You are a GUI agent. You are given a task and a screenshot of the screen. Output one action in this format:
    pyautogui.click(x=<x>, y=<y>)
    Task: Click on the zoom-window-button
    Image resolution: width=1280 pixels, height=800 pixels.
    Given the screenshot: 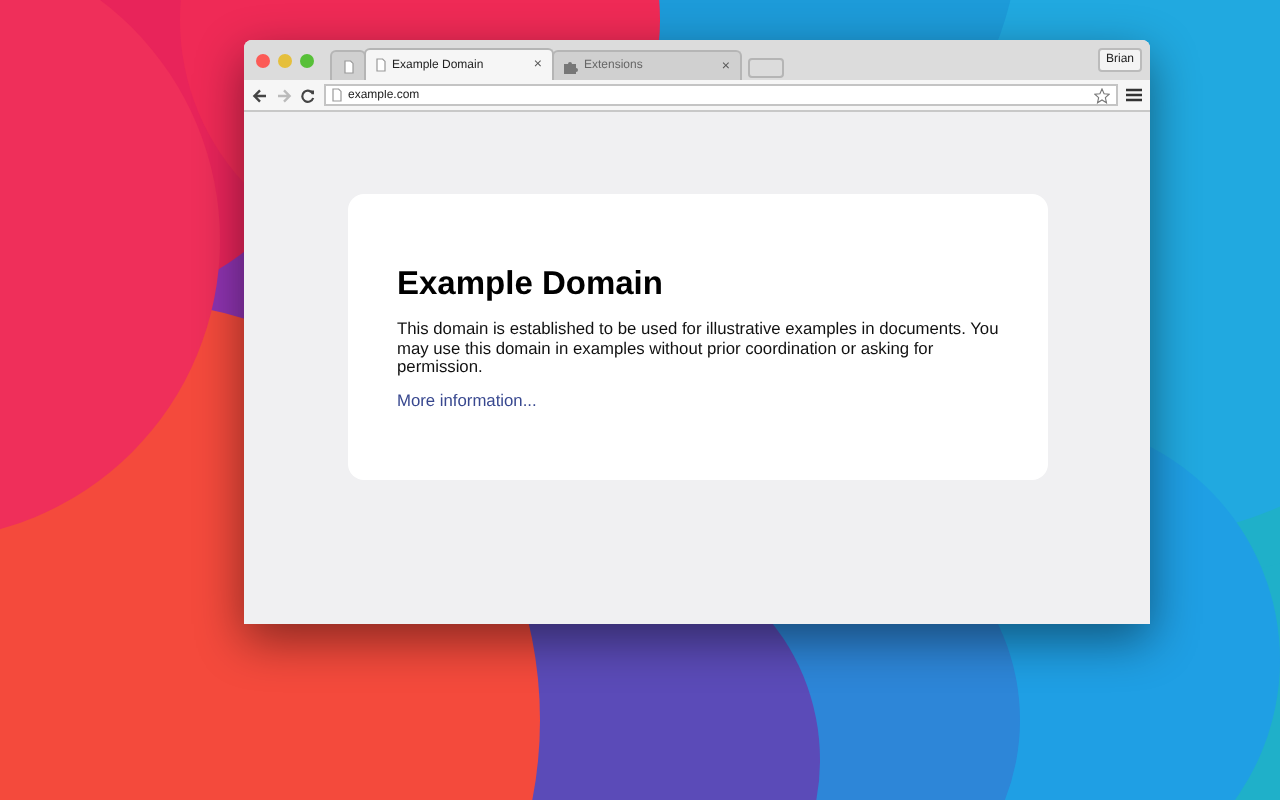 What is the action you would take?
    pyautogui.click(x=307, y=60)
    